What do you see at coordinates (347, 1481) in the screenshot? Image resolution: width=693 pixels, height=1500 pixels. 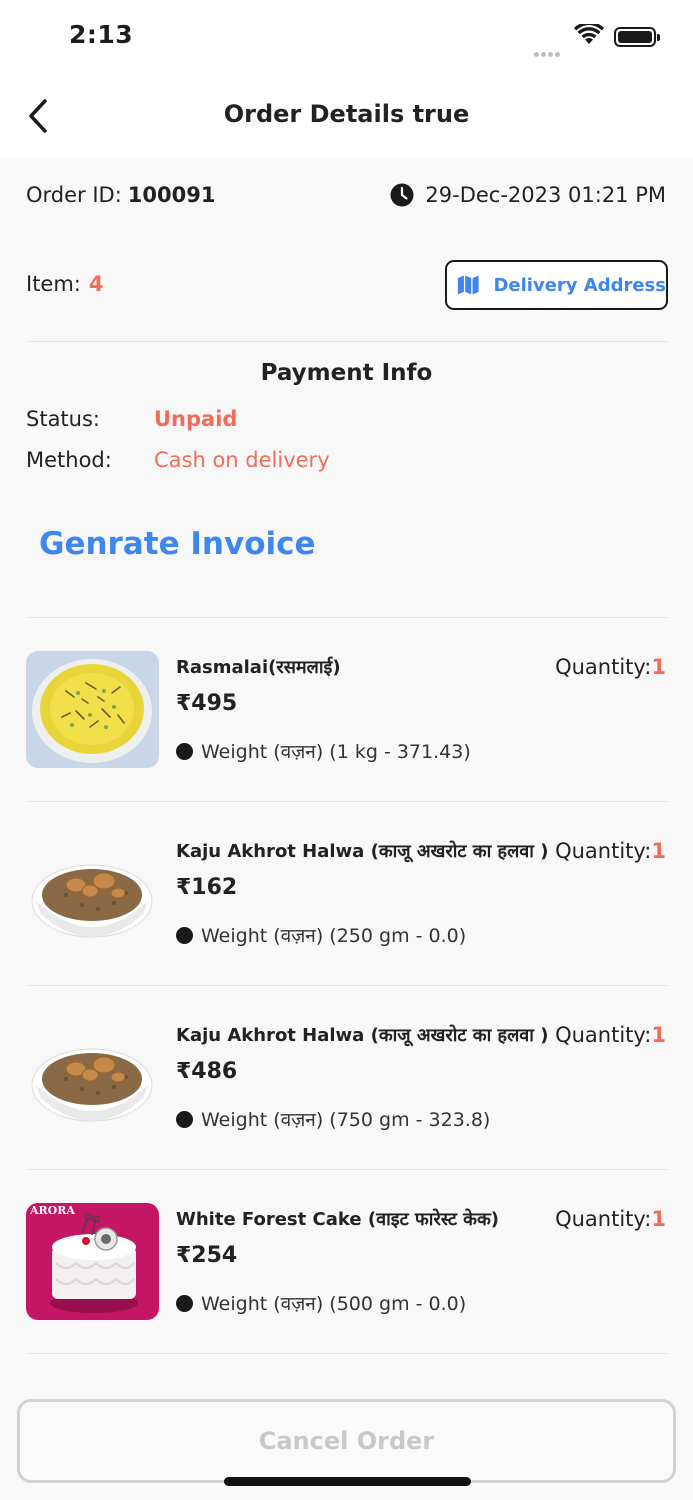 I see `home-indicator` at bounding box center [347, 1481].